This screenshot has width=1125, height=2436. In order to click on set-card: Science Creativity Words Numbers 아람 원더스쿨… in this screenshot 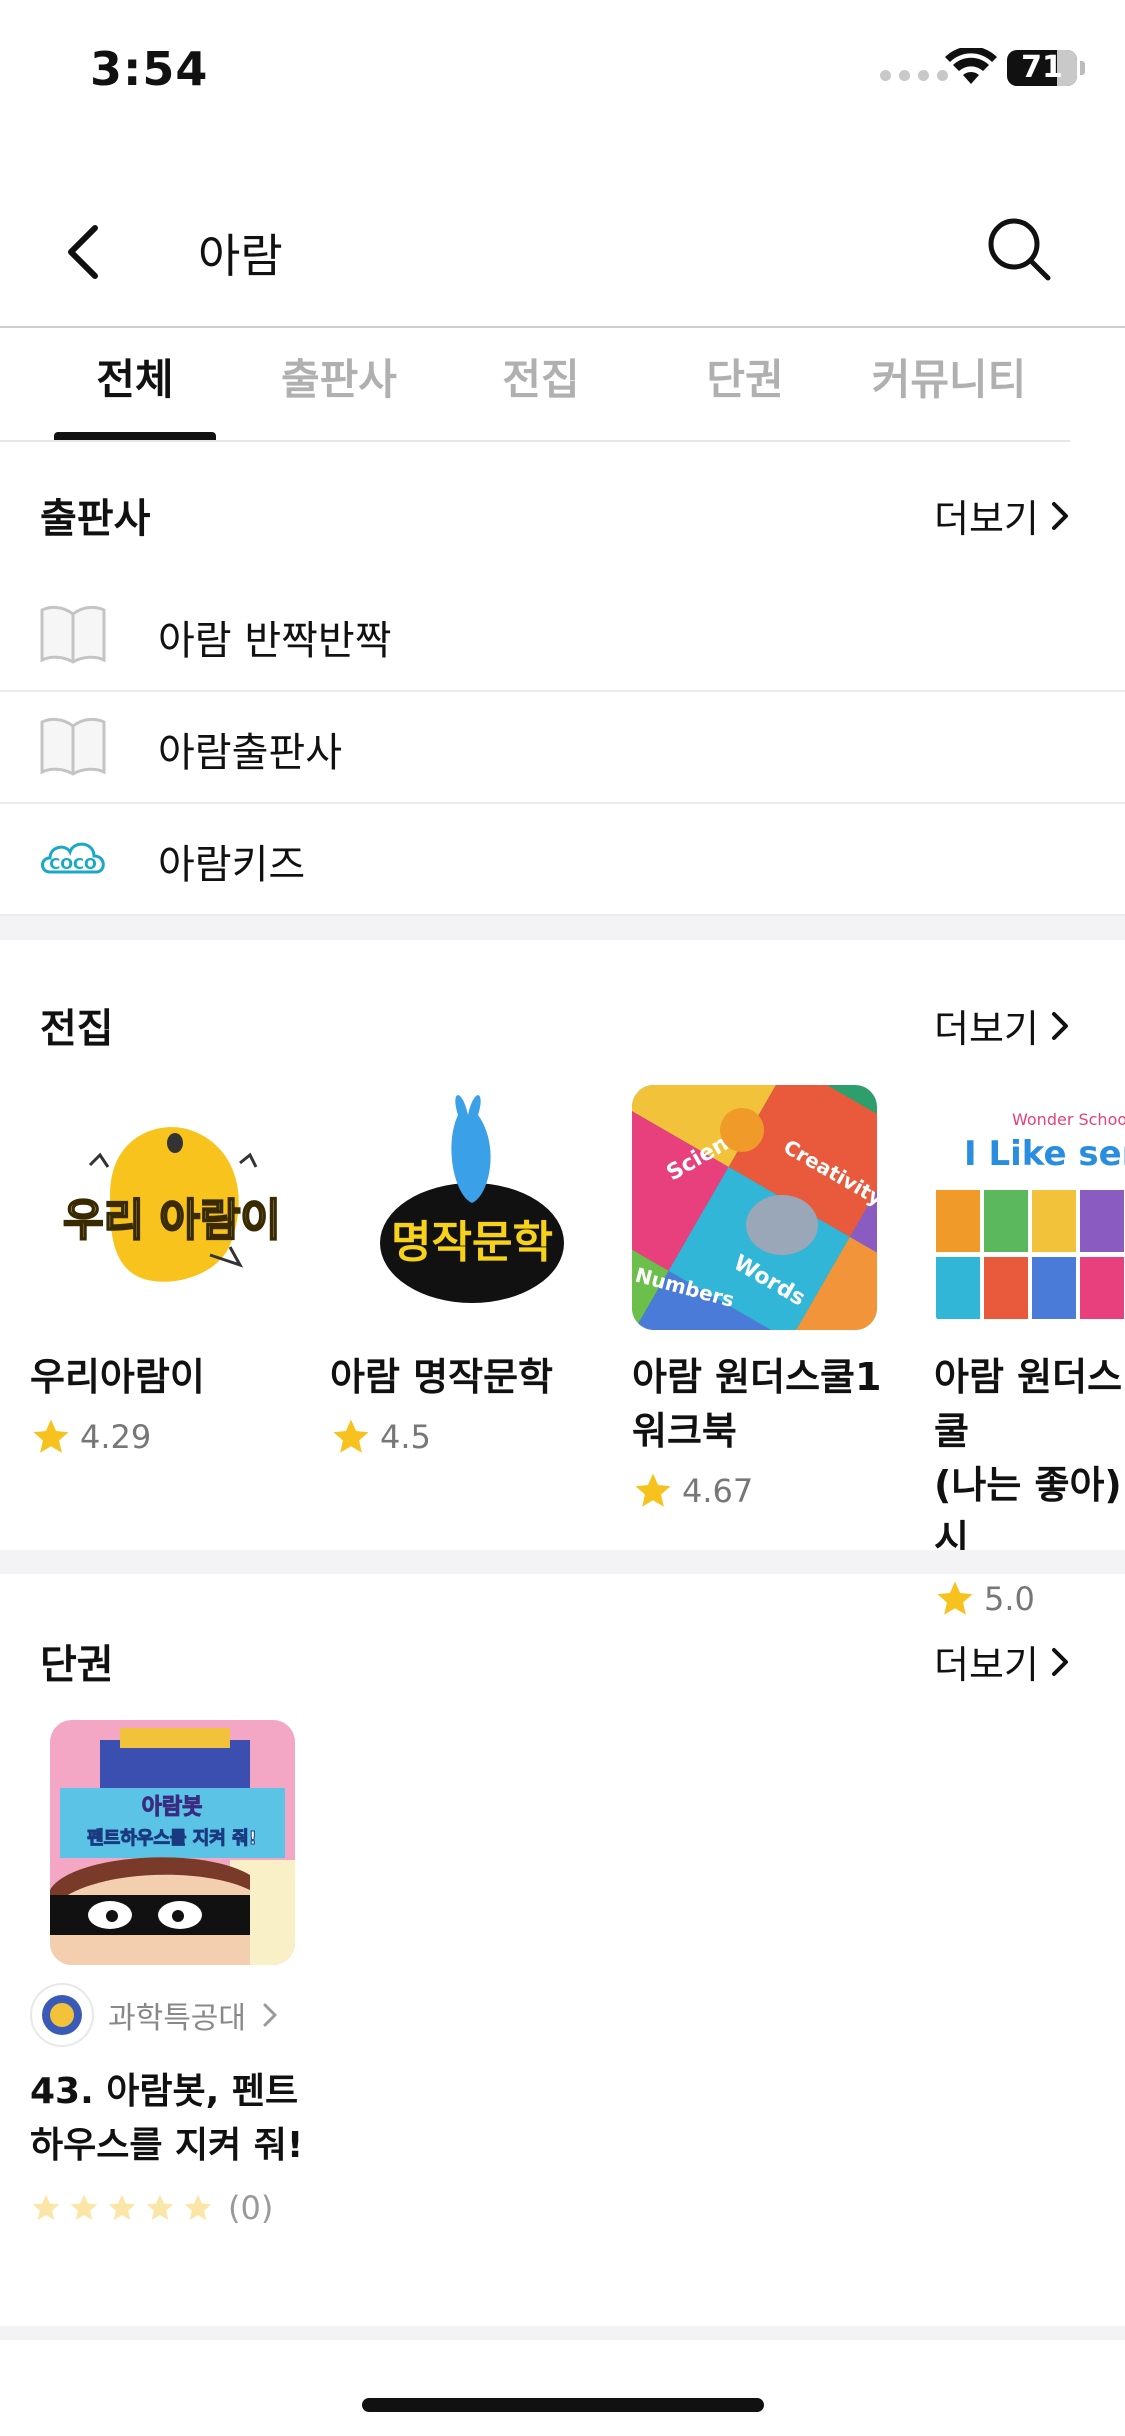, I will do `click(772, 1298)`.